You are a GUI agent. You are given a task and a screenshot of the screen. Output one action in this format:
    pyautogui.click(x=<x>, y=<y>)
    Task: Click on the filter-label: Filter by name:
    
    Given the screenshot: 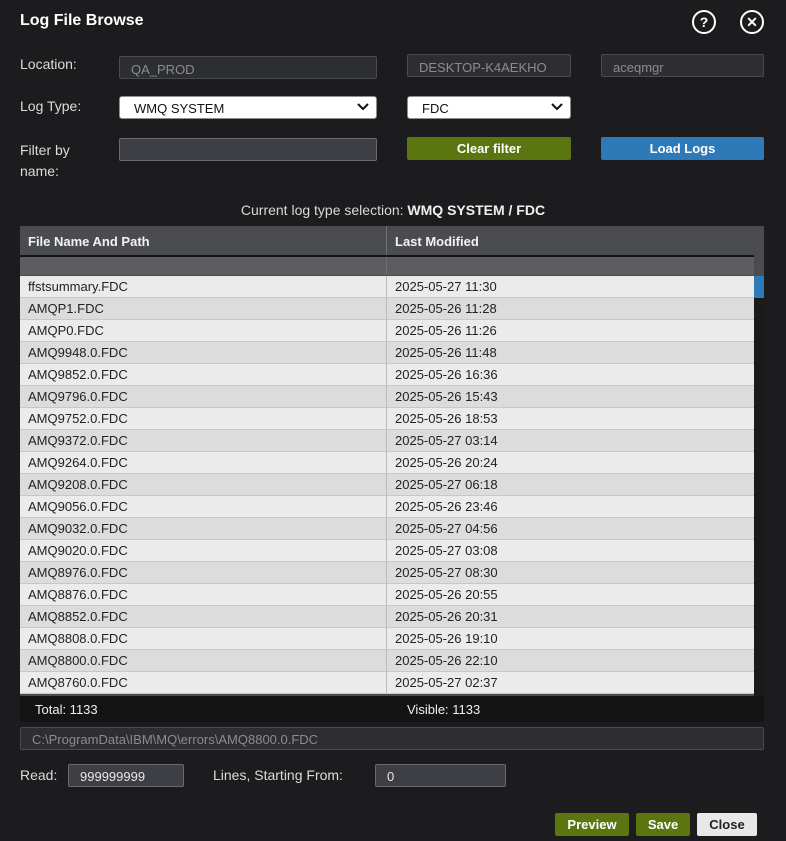 What is the action you would take?
    pyautogui.click(x=45, y=160)
    